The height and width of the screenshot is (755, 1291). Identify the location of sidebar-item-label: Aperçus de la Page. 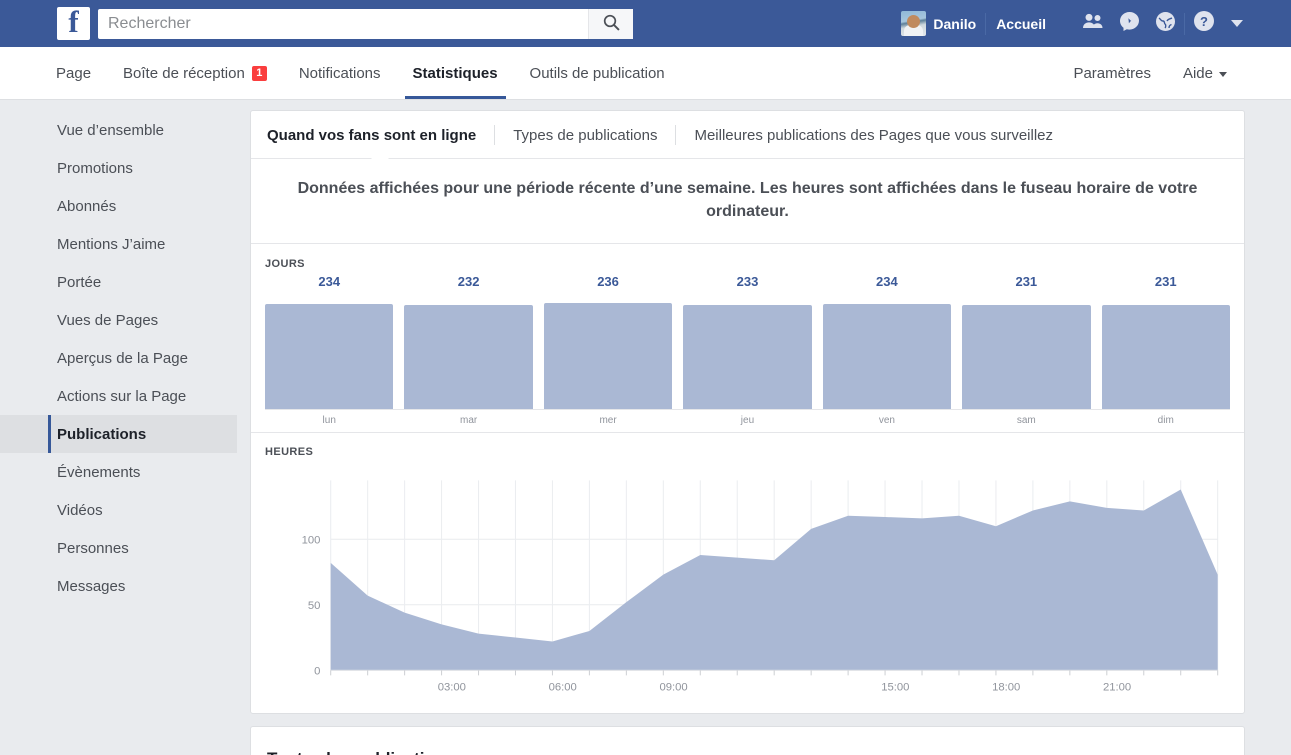
(122, 358).